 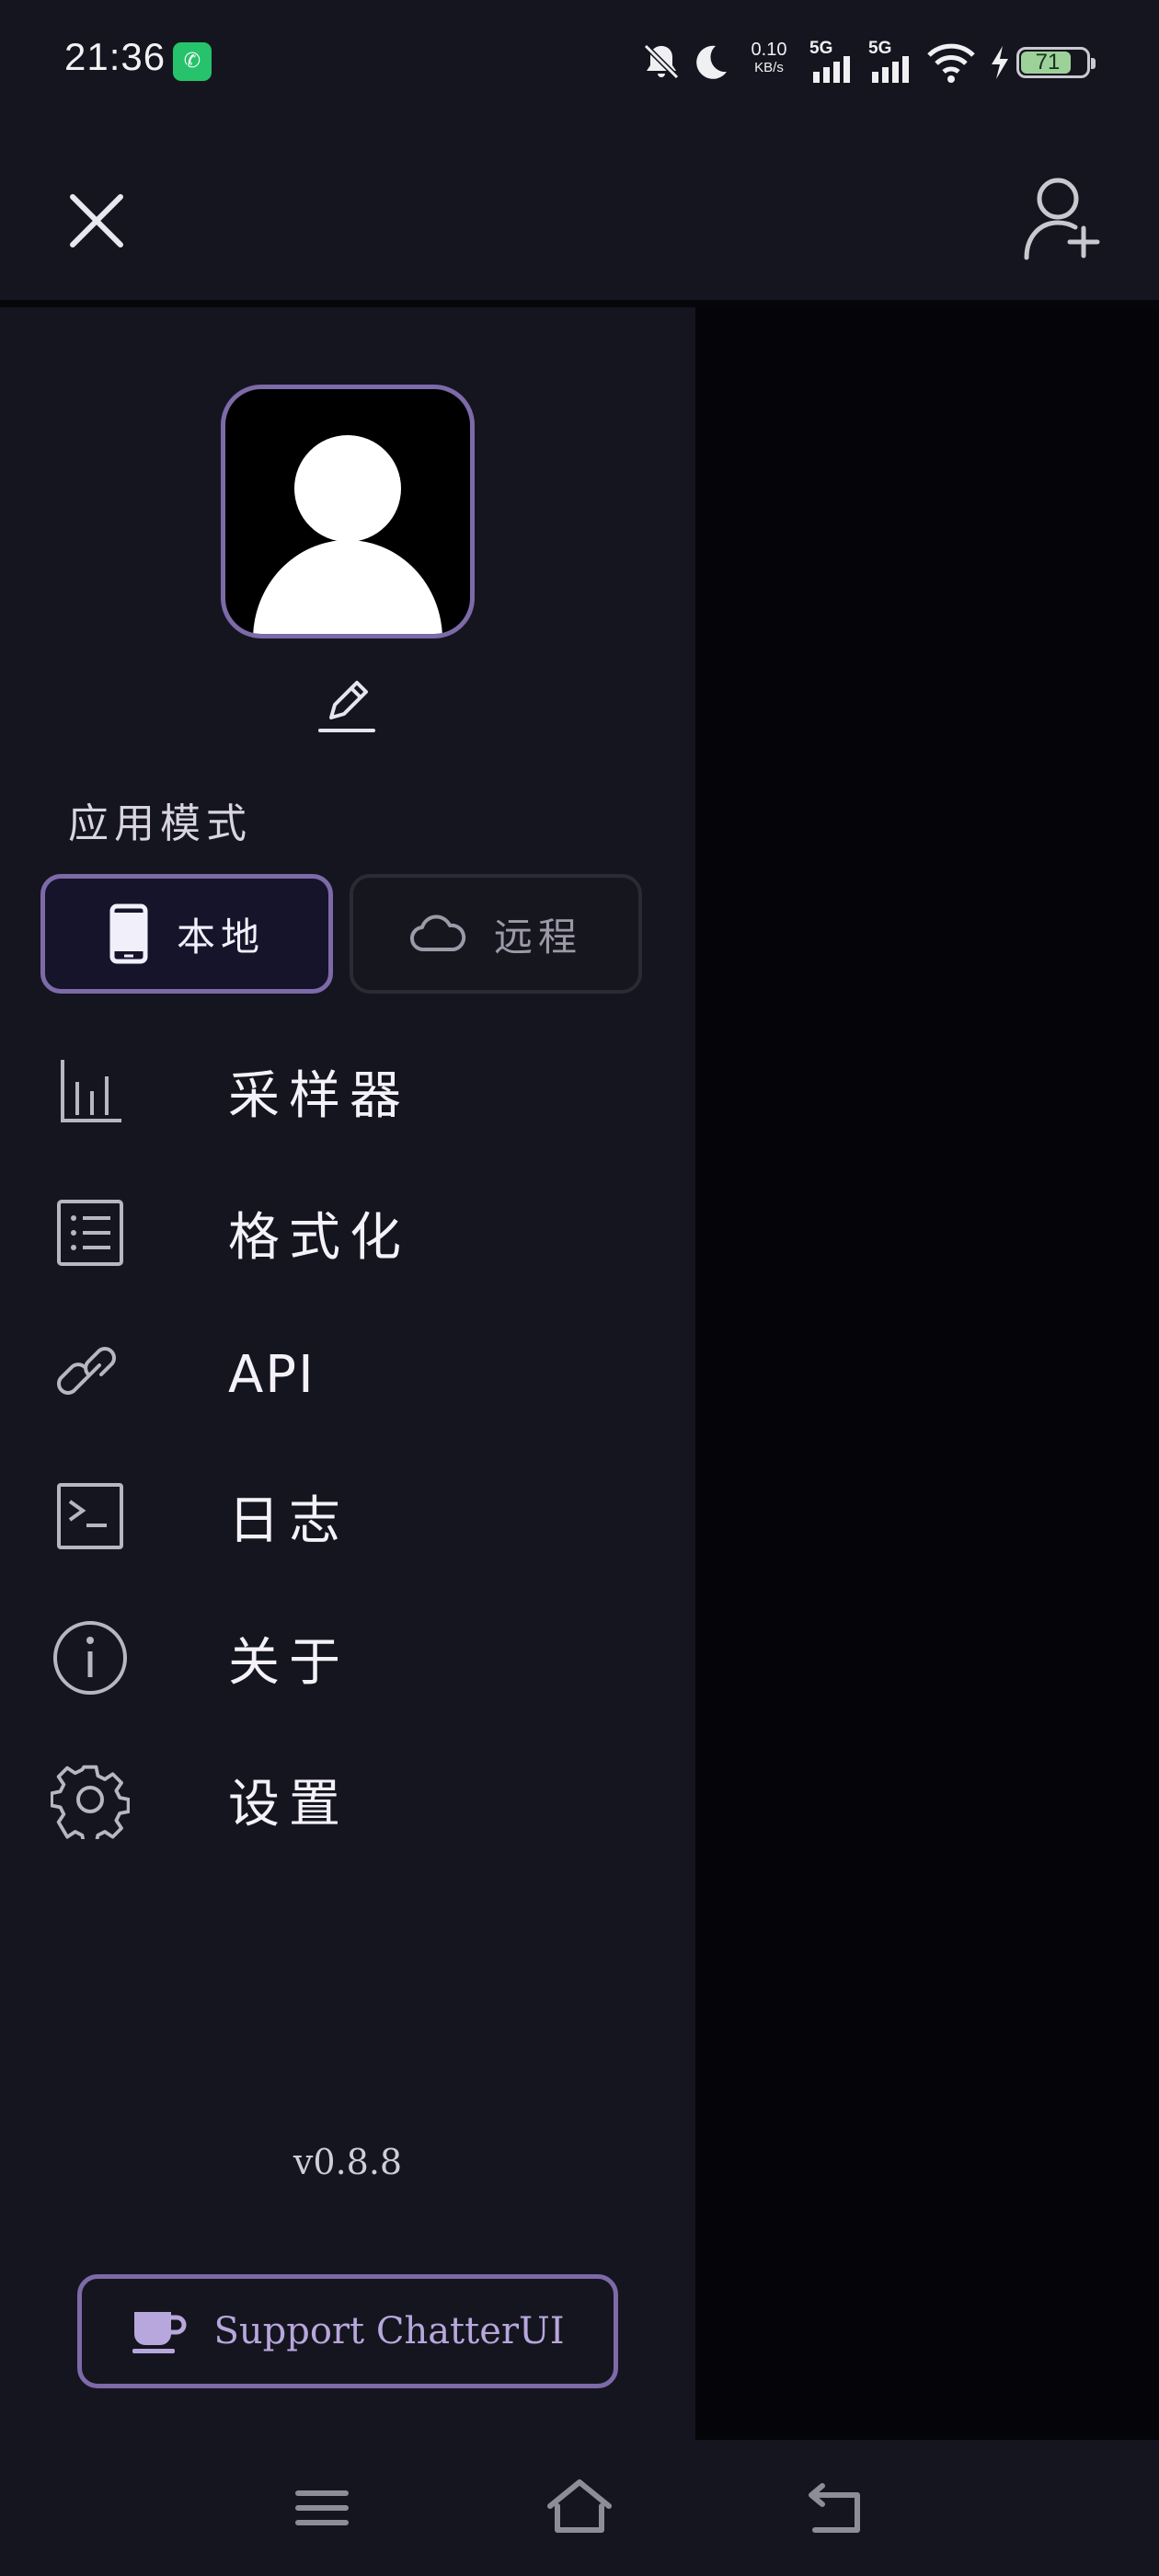 What do you see at coordinates (289, 1804) in the screenshot?
I see `menu-item-settings-label: 设置` at bounding box center [289, 1804].